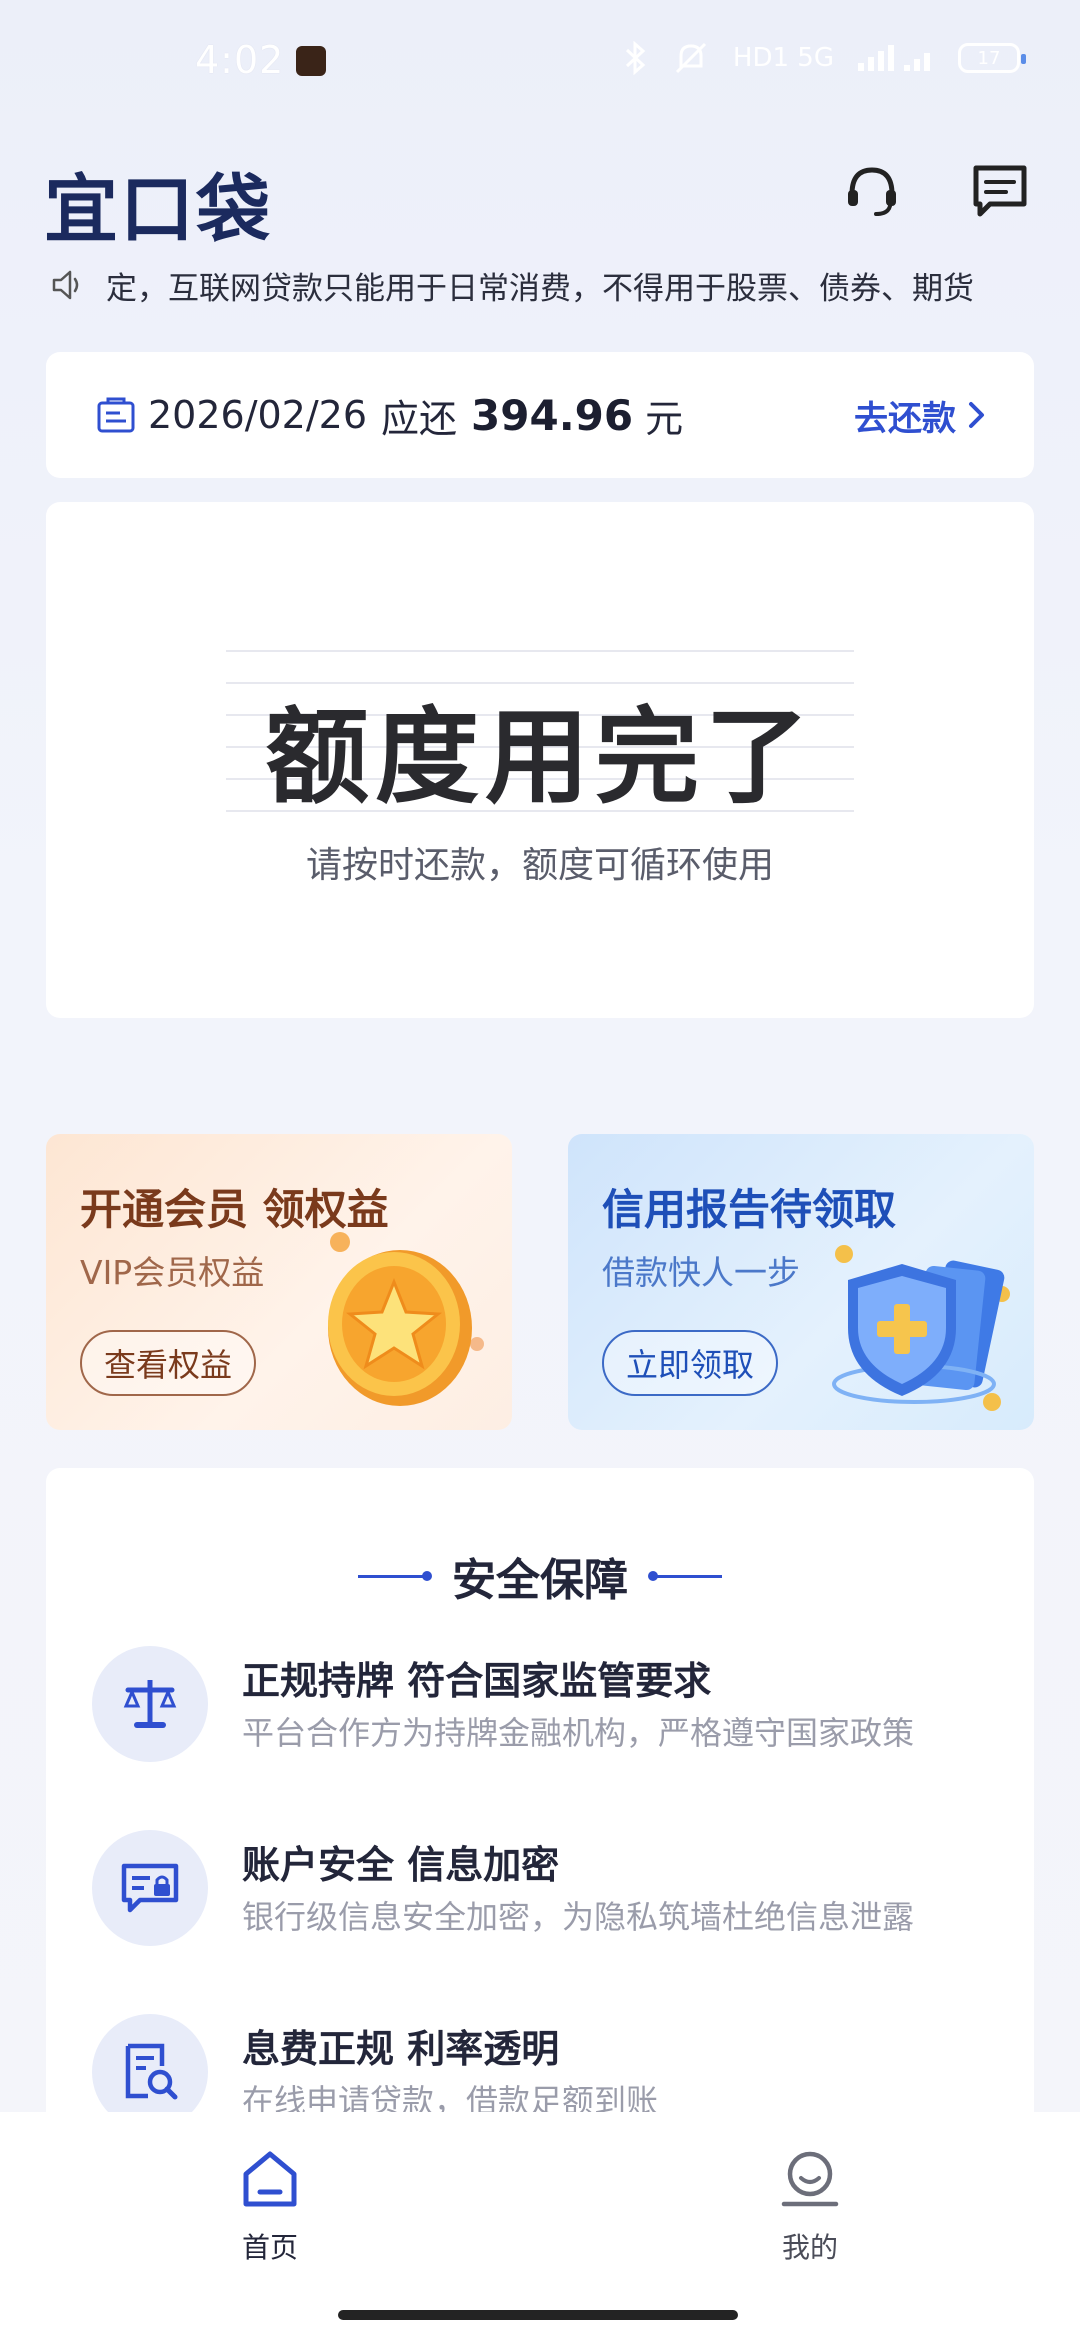  What do you see at coordinates (401, 1865) in the screenshot?
I see `security-item-title: 账户安全 信息加密` at bounding box center [401, 1865].